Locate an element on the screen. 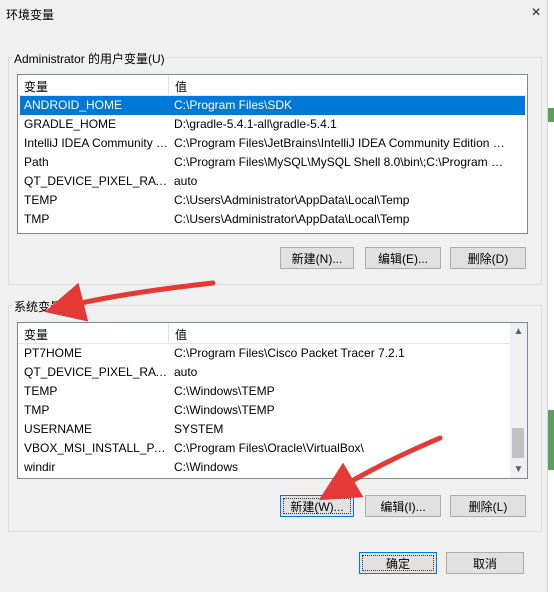 This screenshot has width=554, height=592. annotation-arrow-new-button is located at coordinates (380, 468).